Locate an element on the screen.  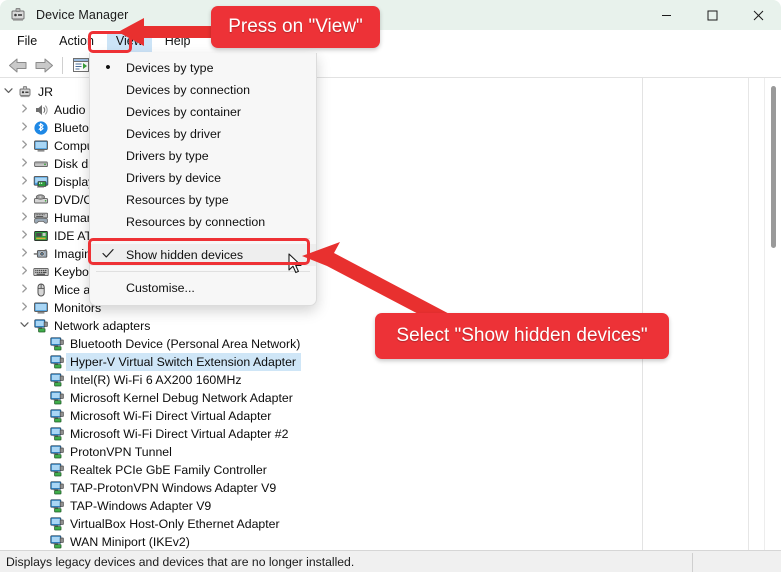
maximize-button is located at coordinates (712, 15).